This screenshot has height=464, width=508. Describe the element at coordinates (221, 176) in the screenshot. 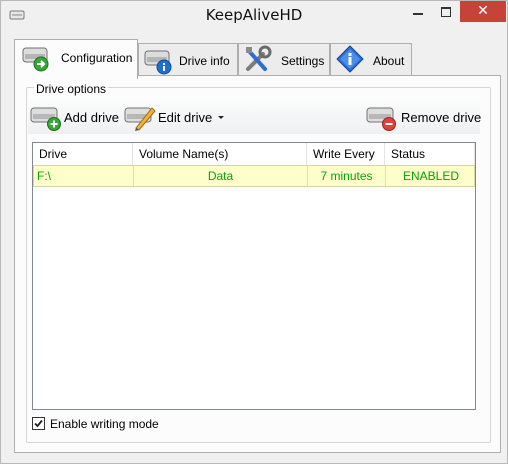

I see `cell-volume: Data` at that location.